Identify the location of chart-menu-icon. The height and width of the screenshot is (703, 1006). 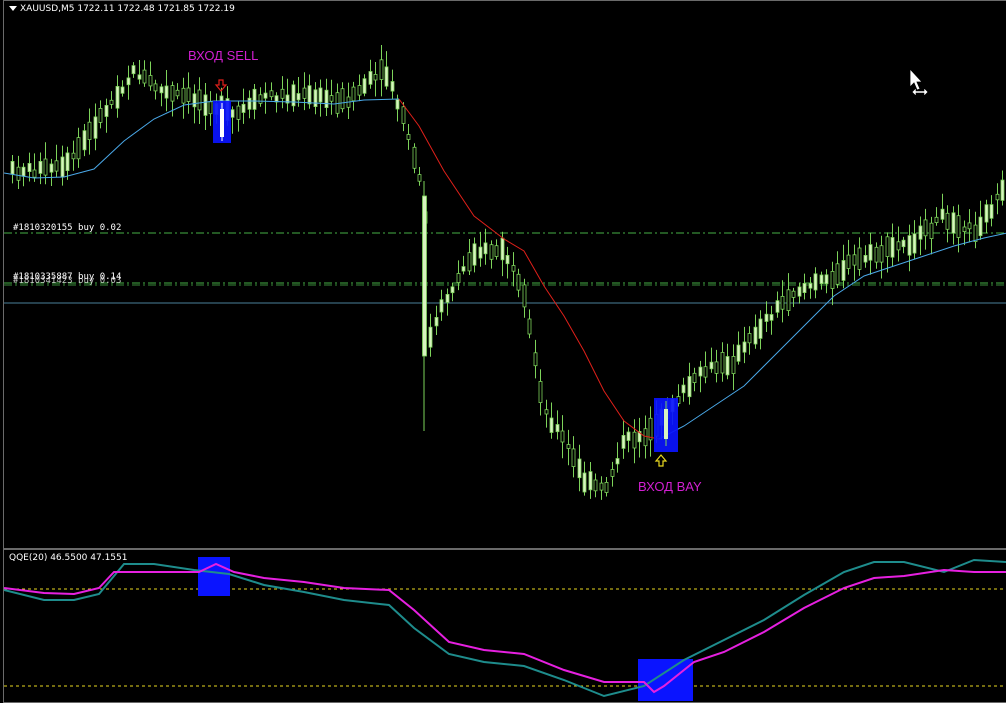
(13, 8).